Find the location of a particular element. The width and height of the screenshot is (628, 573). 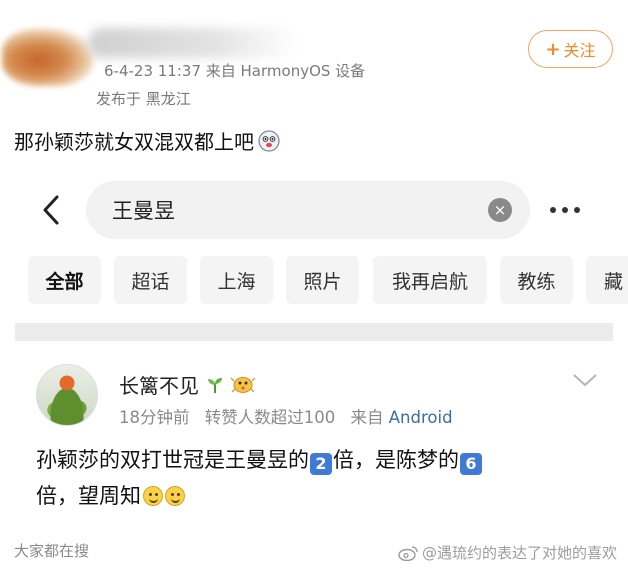

comment-body: 孙颖莎的双打世冠是王曼昱的 2 倍，是陈梦的 6 倍，望周知 is located at coordinates (316, 478).